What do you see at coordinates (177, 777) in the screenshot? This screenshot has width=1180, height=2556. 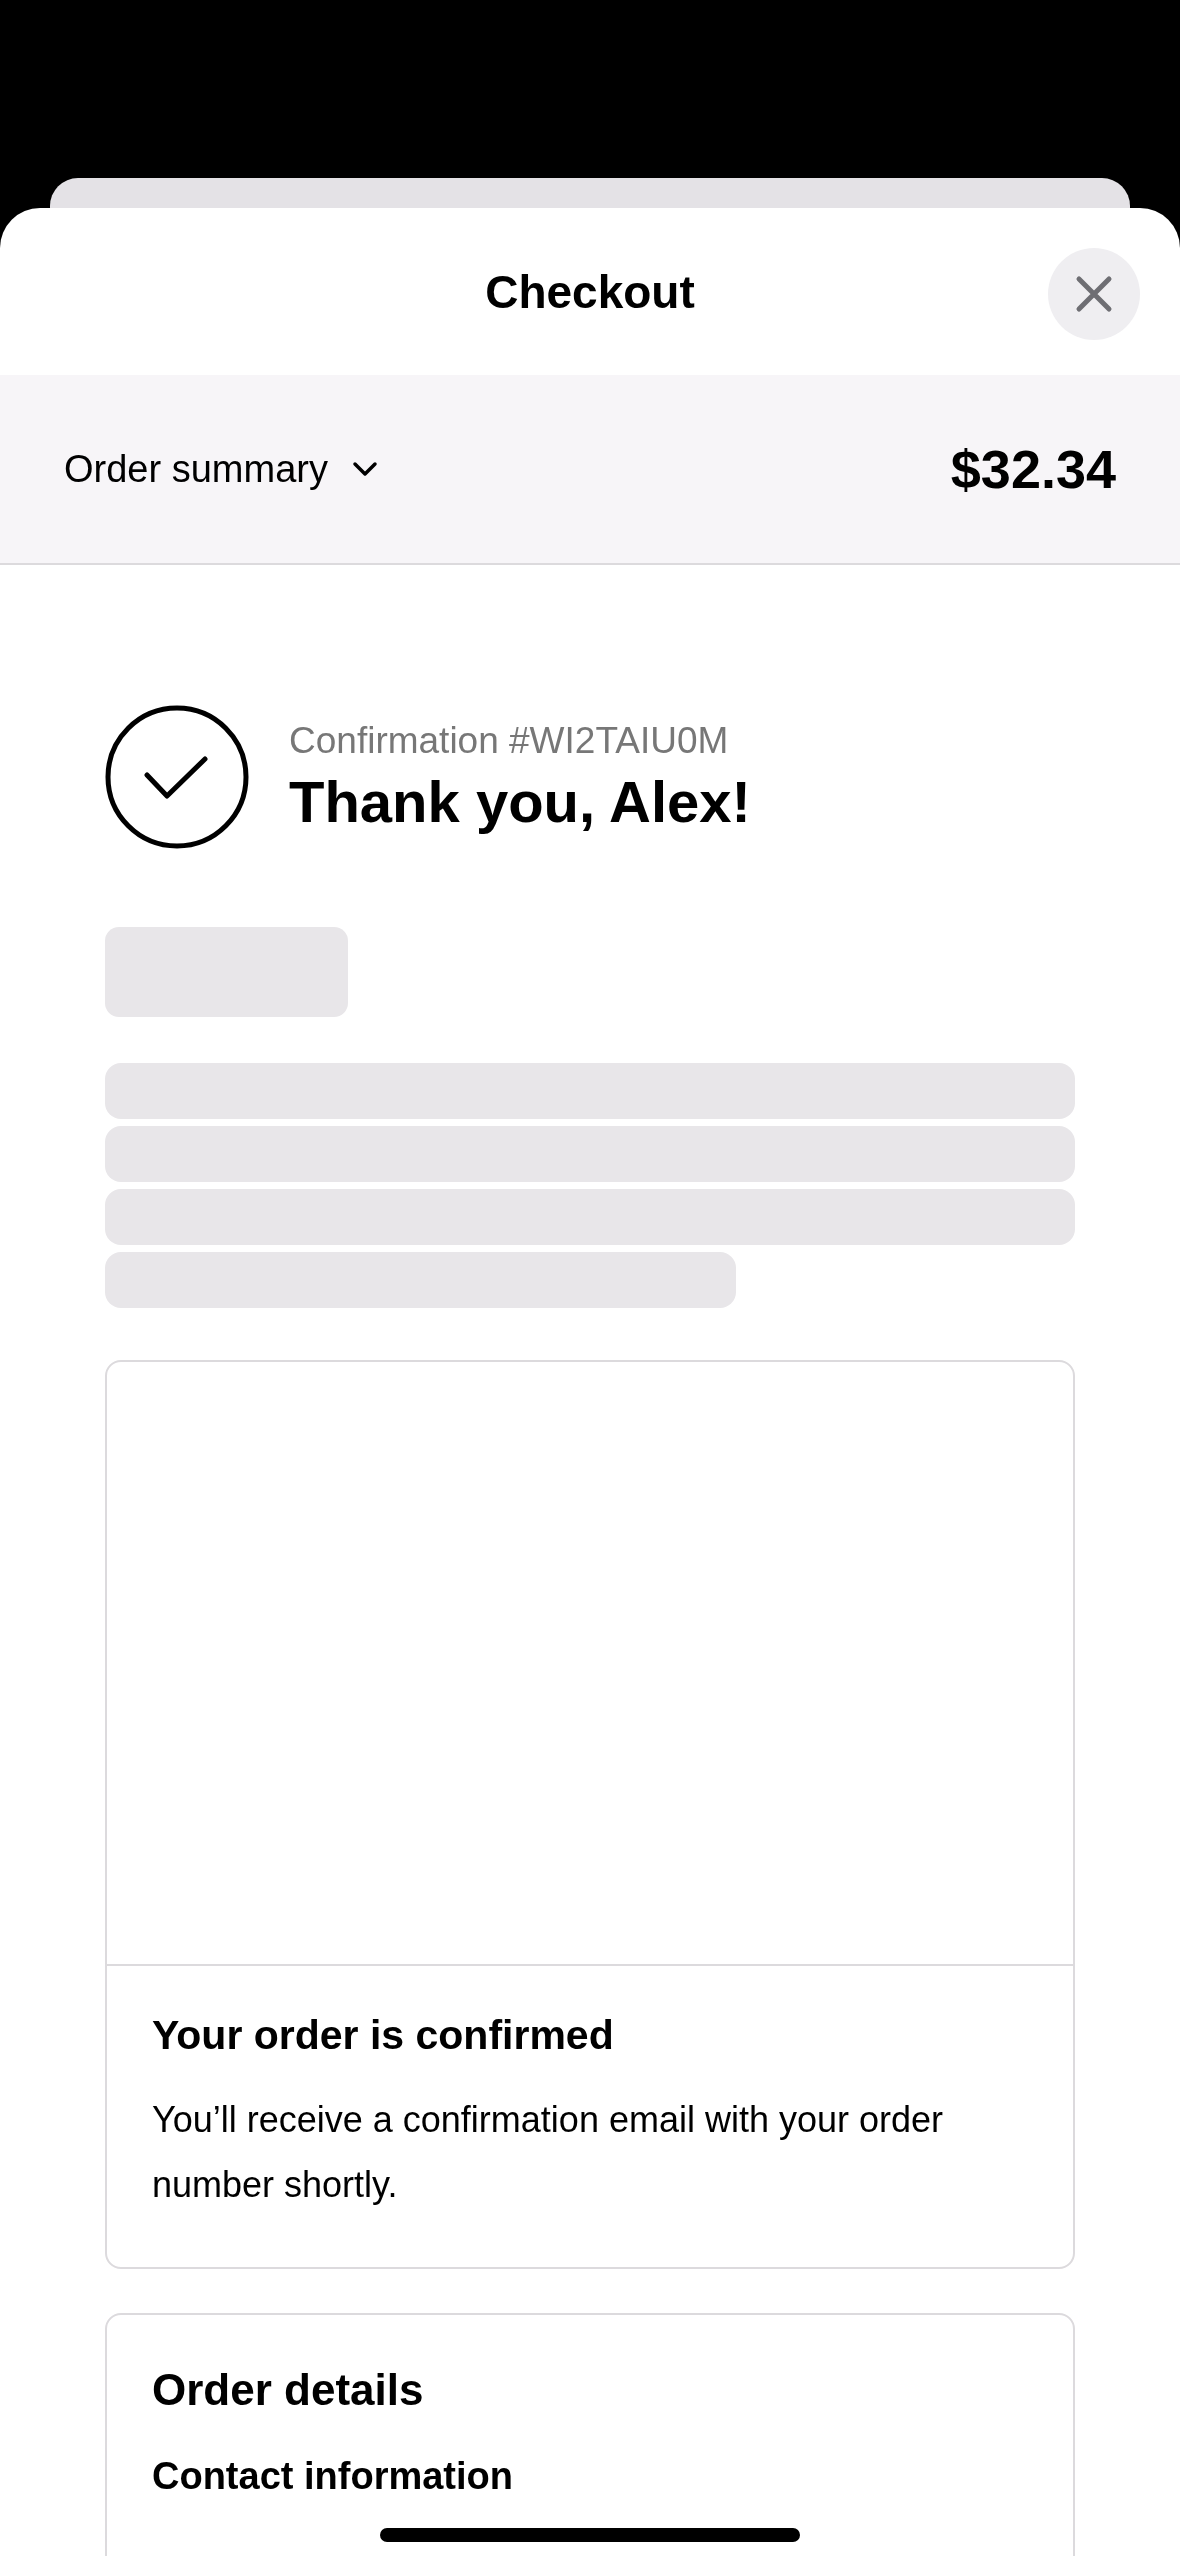 I see `check-circle-icon` at bounding box center [177, 777].